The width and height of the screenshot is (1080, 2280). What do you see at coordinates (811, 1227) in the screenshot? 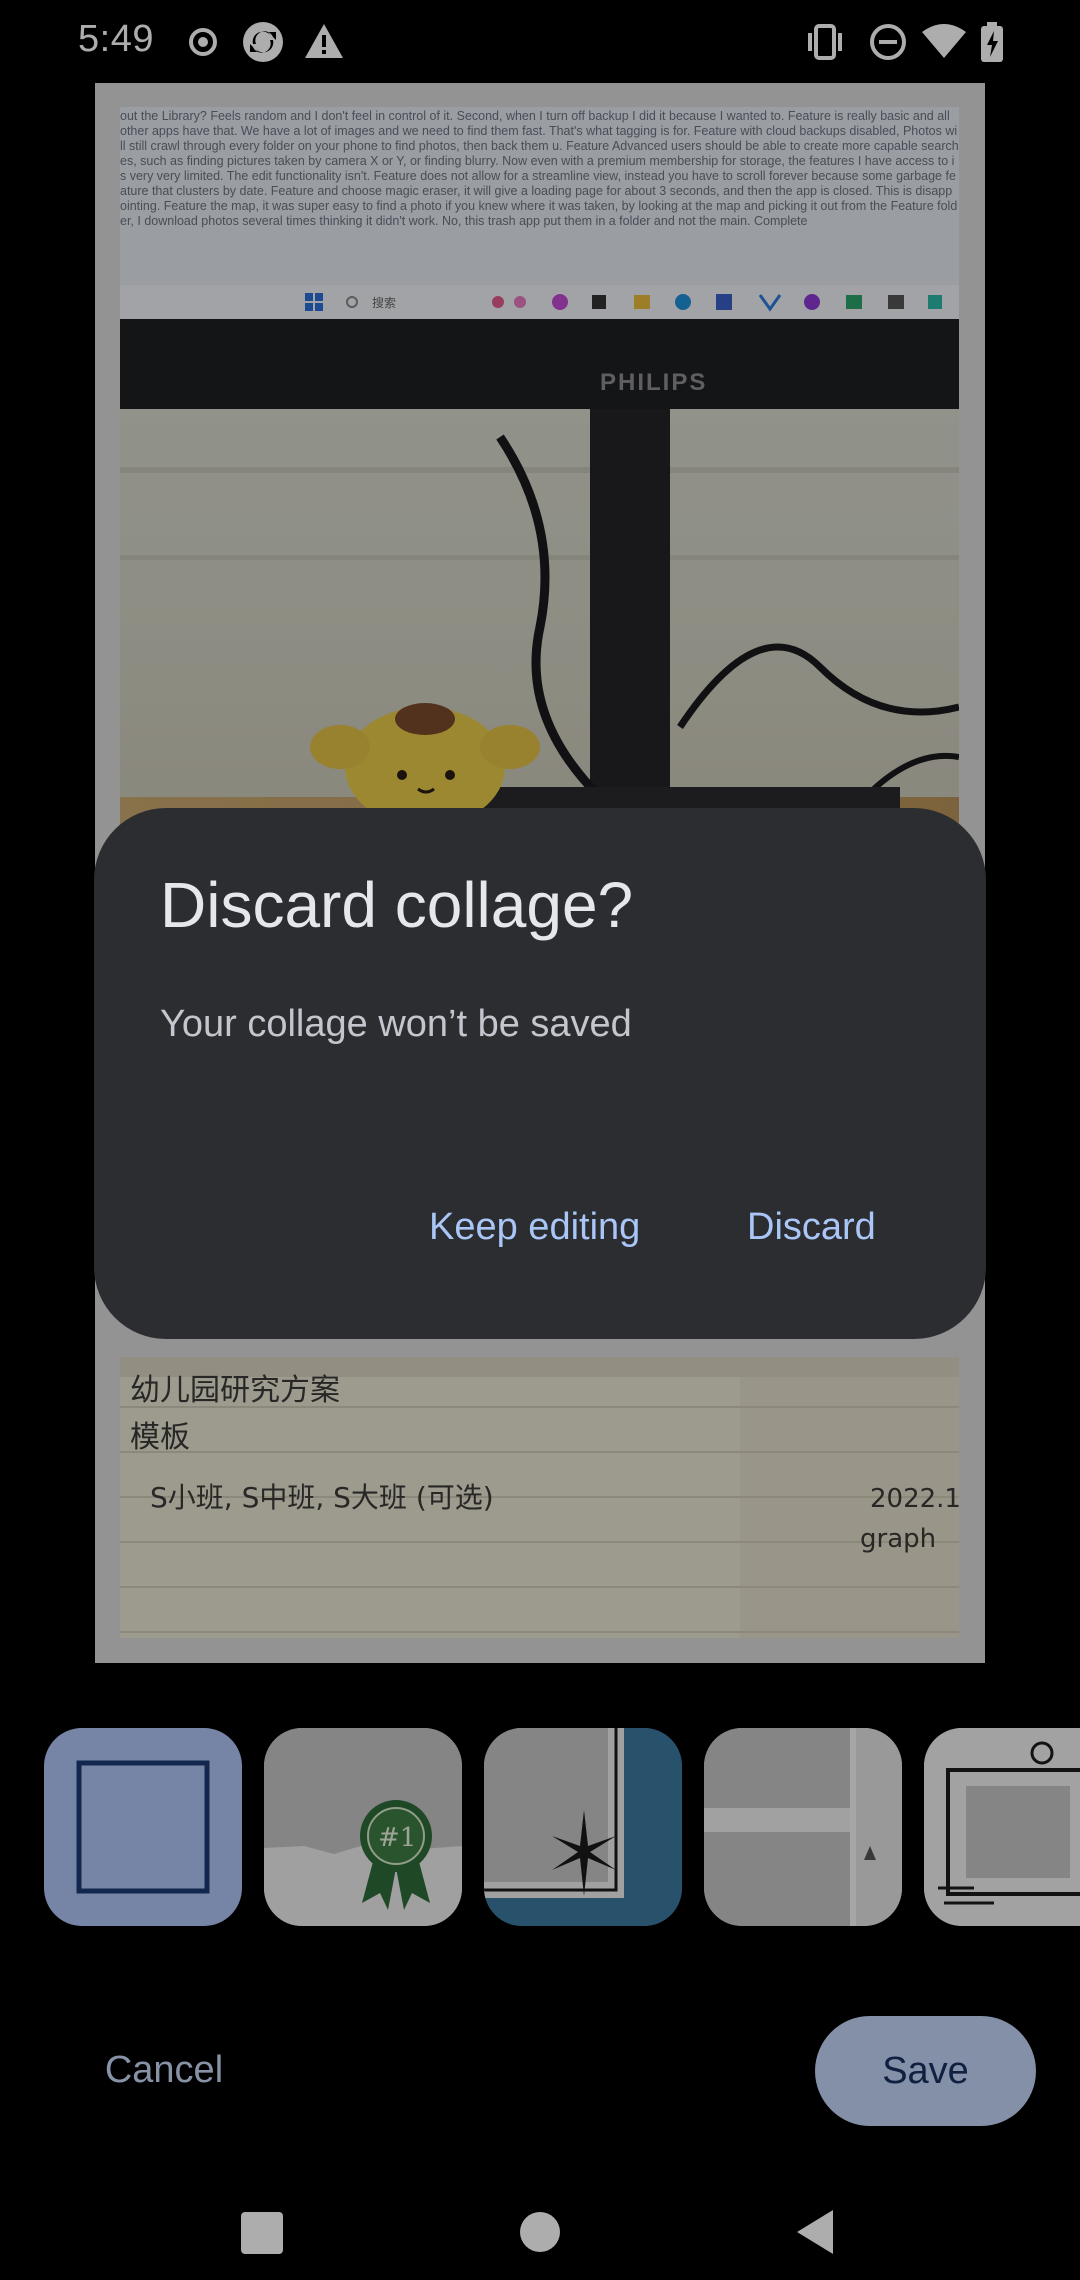
I see `discard-button: Discard` at bounding box center [811, 1227].